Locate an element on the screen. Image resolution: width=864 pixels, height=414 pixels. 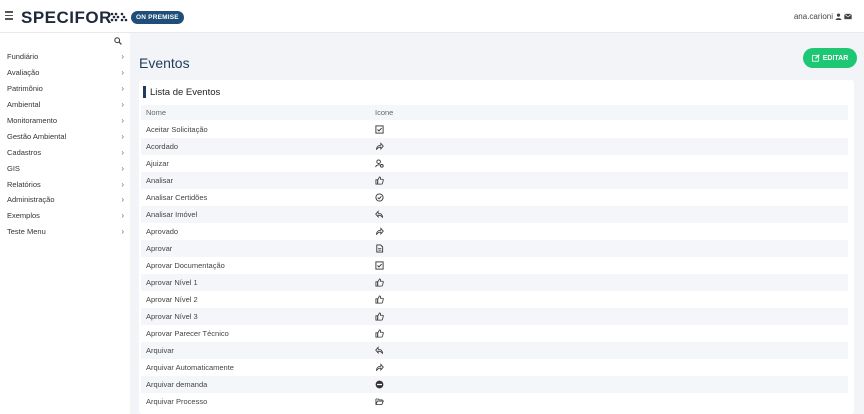
table-row: Aprovado is located at coordinates (494, 231).